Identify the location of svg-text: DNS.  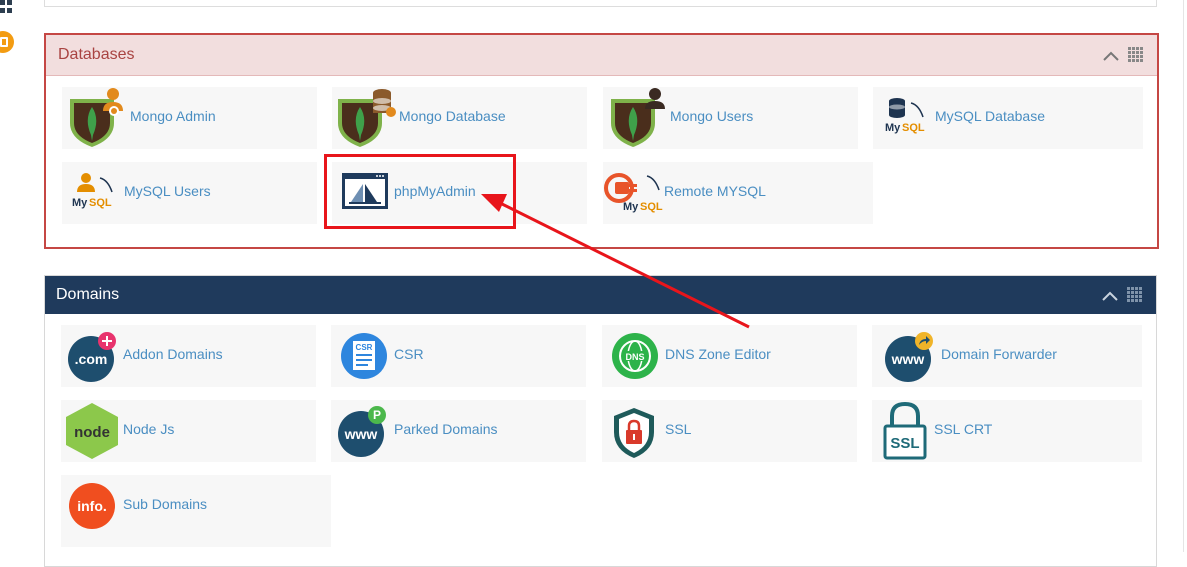
(634, 357).